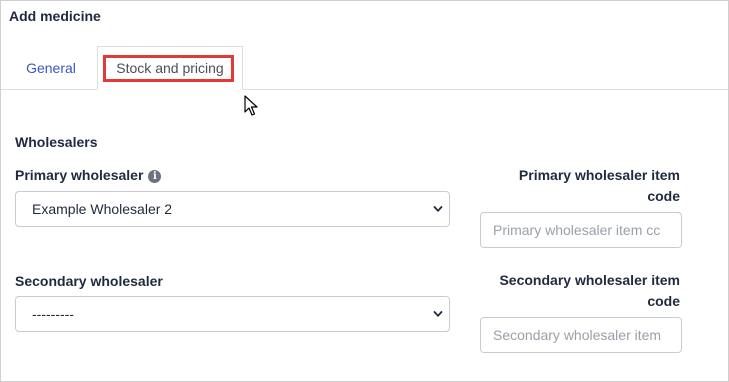  I want to click on secondary-item-code-label: Secondary wholesaler item code, so click(570, 291).